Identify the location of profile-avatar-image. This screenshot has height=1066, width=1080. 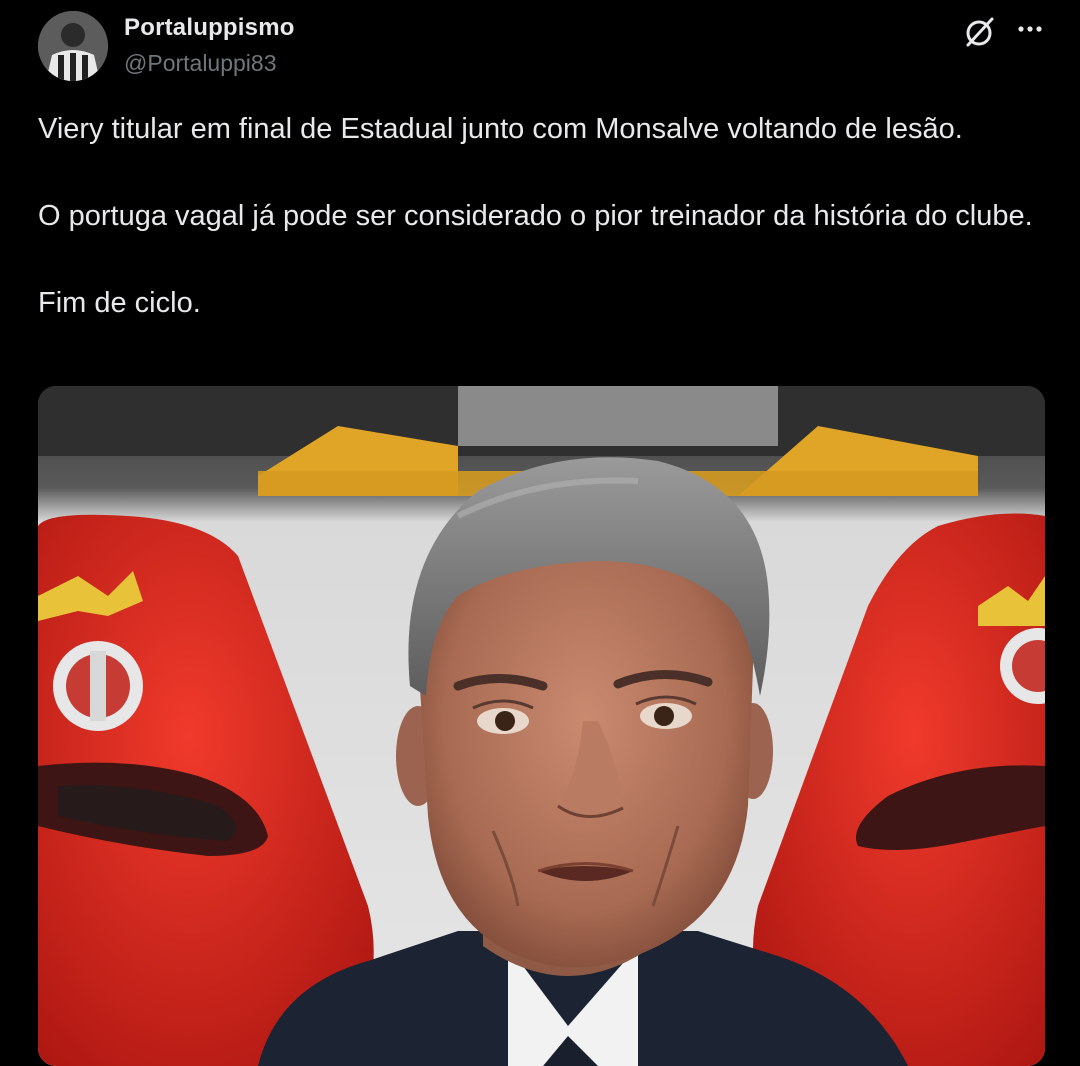
(73, 46).